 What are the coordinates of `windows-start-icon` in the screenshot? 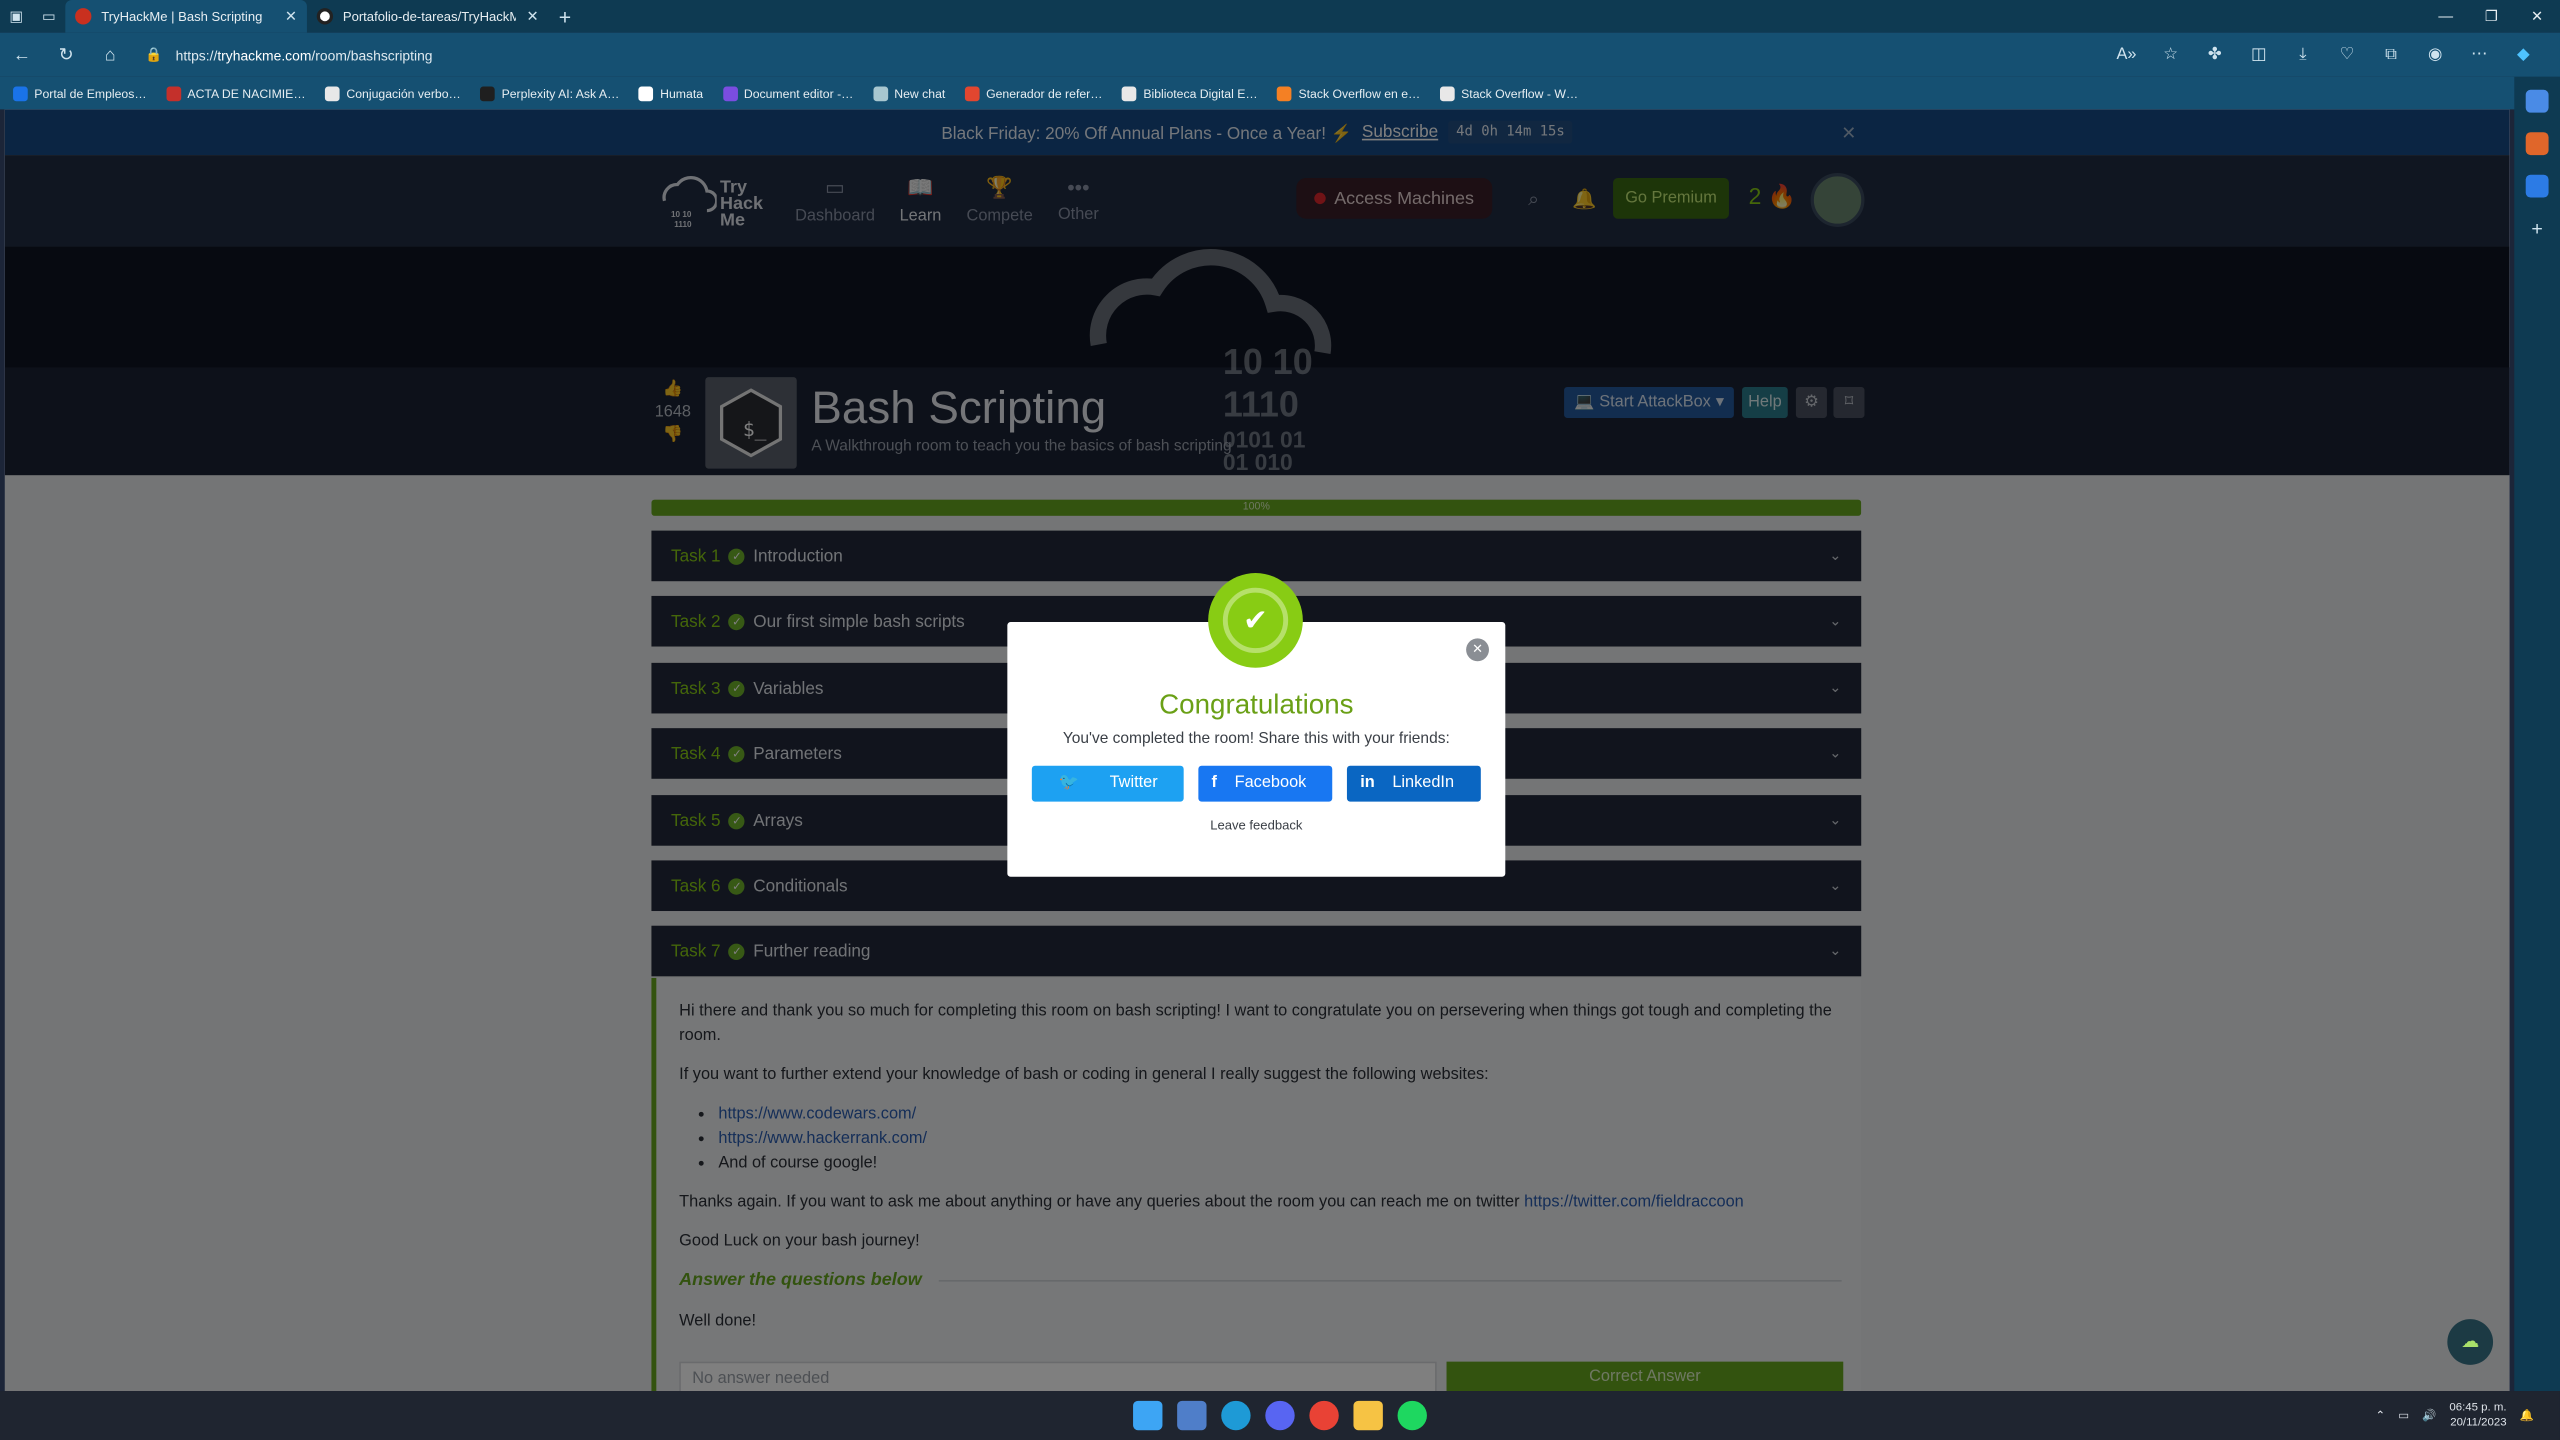 It's located at (1148, 1415).